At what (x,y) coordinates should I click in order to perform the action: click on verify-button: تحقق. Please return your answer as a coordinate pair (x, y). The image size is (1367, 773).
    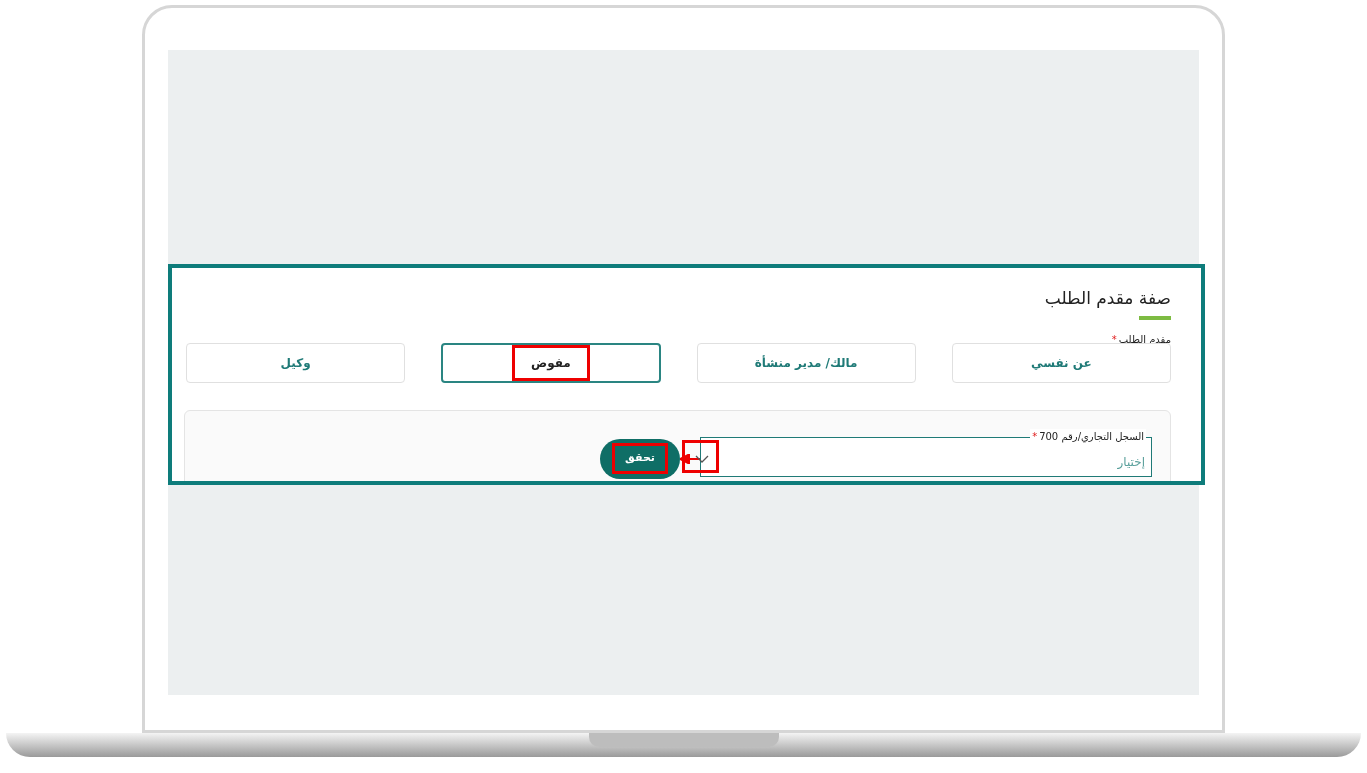
    Looking at the image, I should click on (640, 458).